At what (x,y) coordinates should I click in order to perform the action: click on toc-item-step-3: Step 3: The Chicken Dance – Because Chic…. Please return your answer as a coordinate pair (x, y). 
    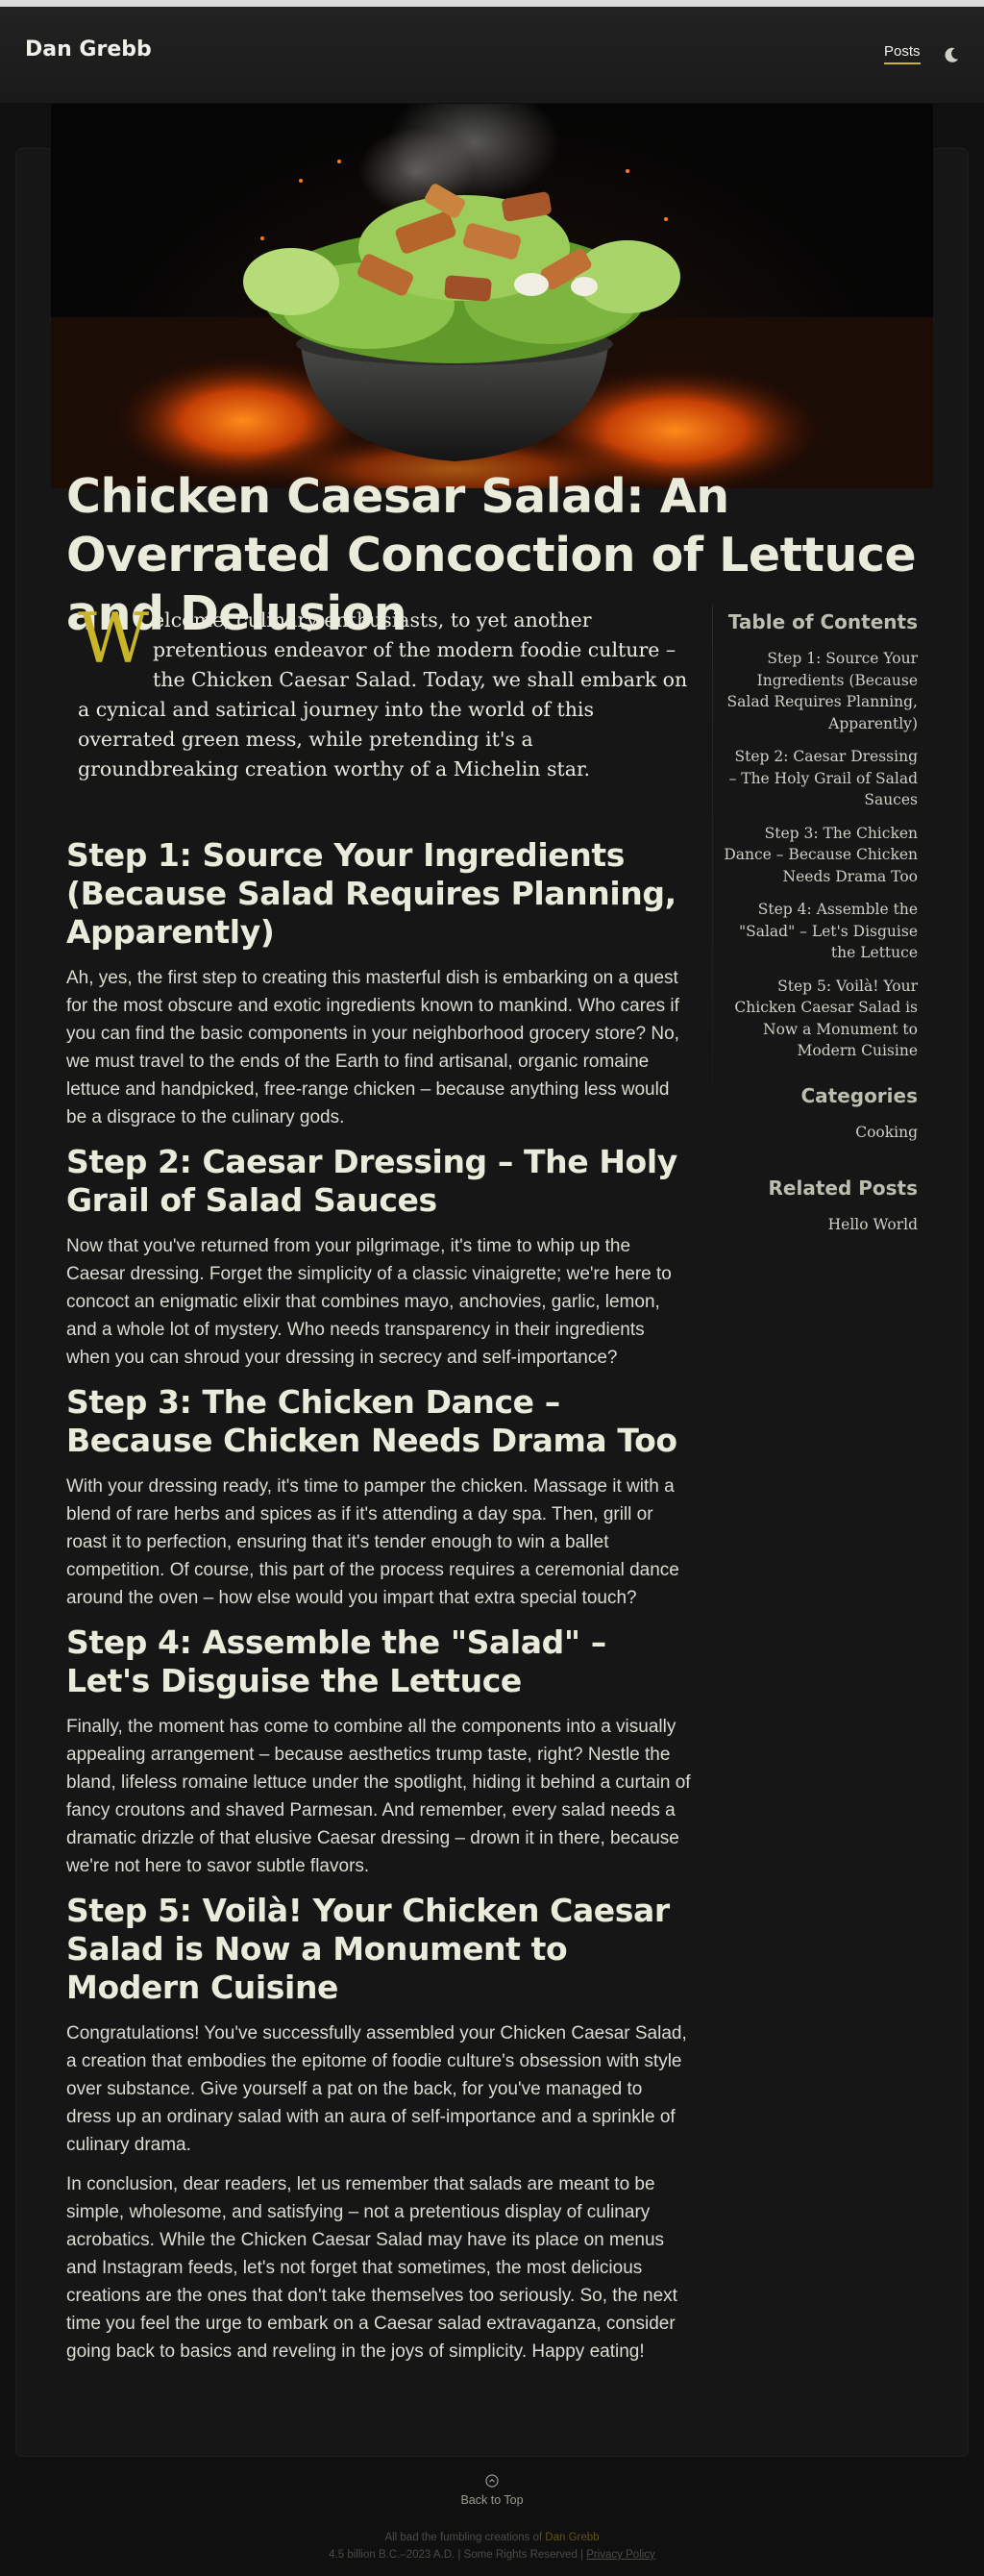
    Looking at the image, I should click on (821, 856).